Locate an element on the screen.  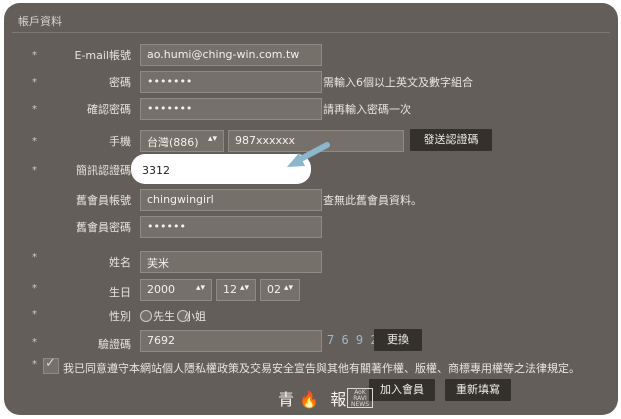
gender-male-label: 先生 is located at coordinates (164, 316).